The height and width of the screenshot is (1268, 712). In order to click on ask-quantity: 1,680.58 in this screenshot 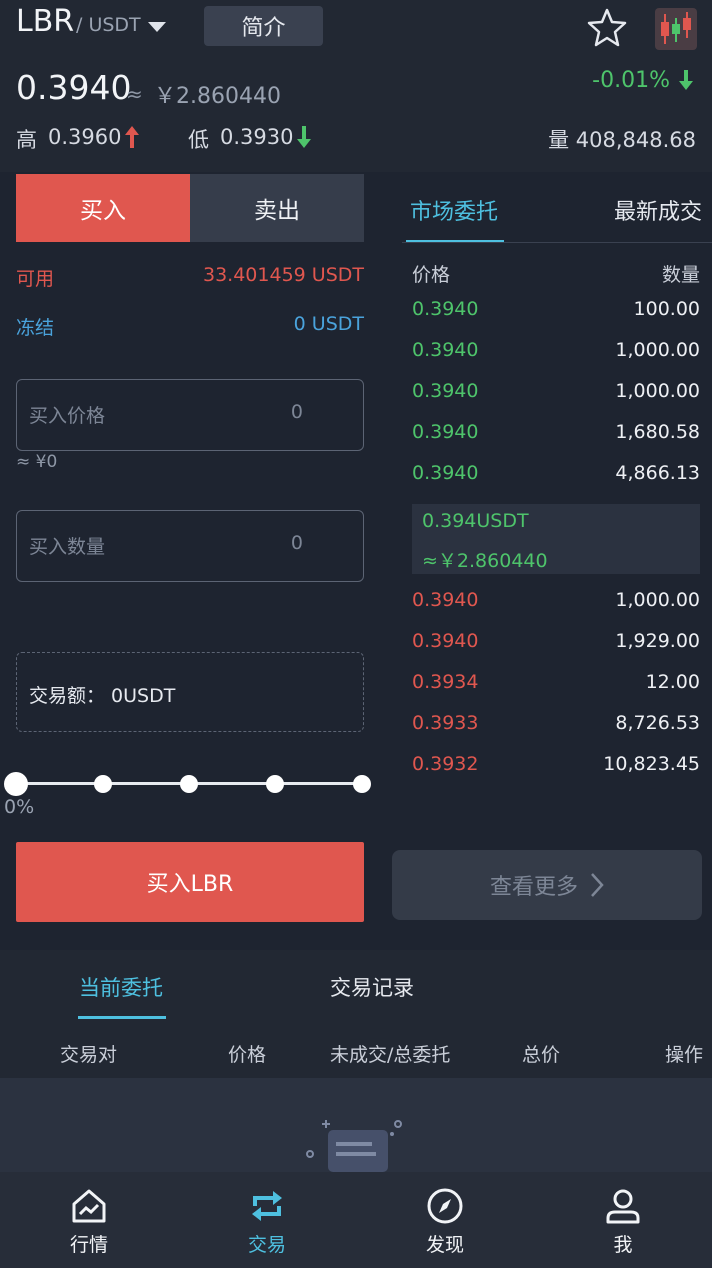, I will do `click(657, 432)`.